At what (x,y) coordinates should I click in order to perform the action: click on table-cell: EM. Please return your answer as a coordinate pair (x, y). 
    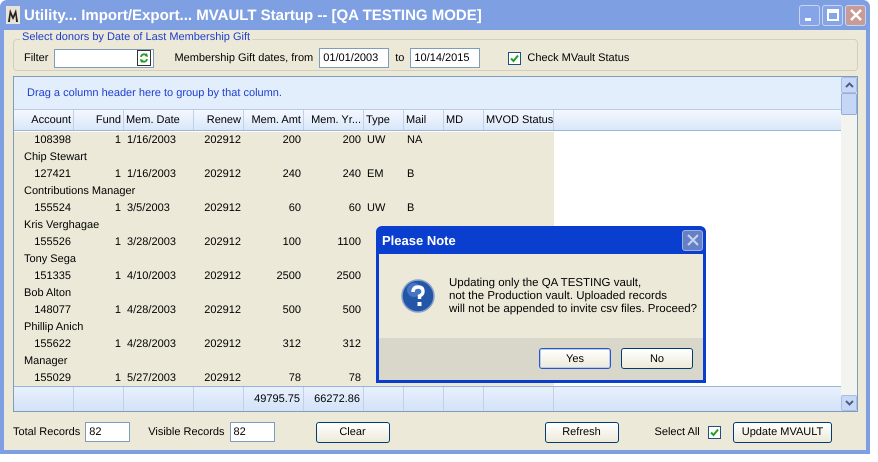
    Looking at the image, I should click on (375, 174).